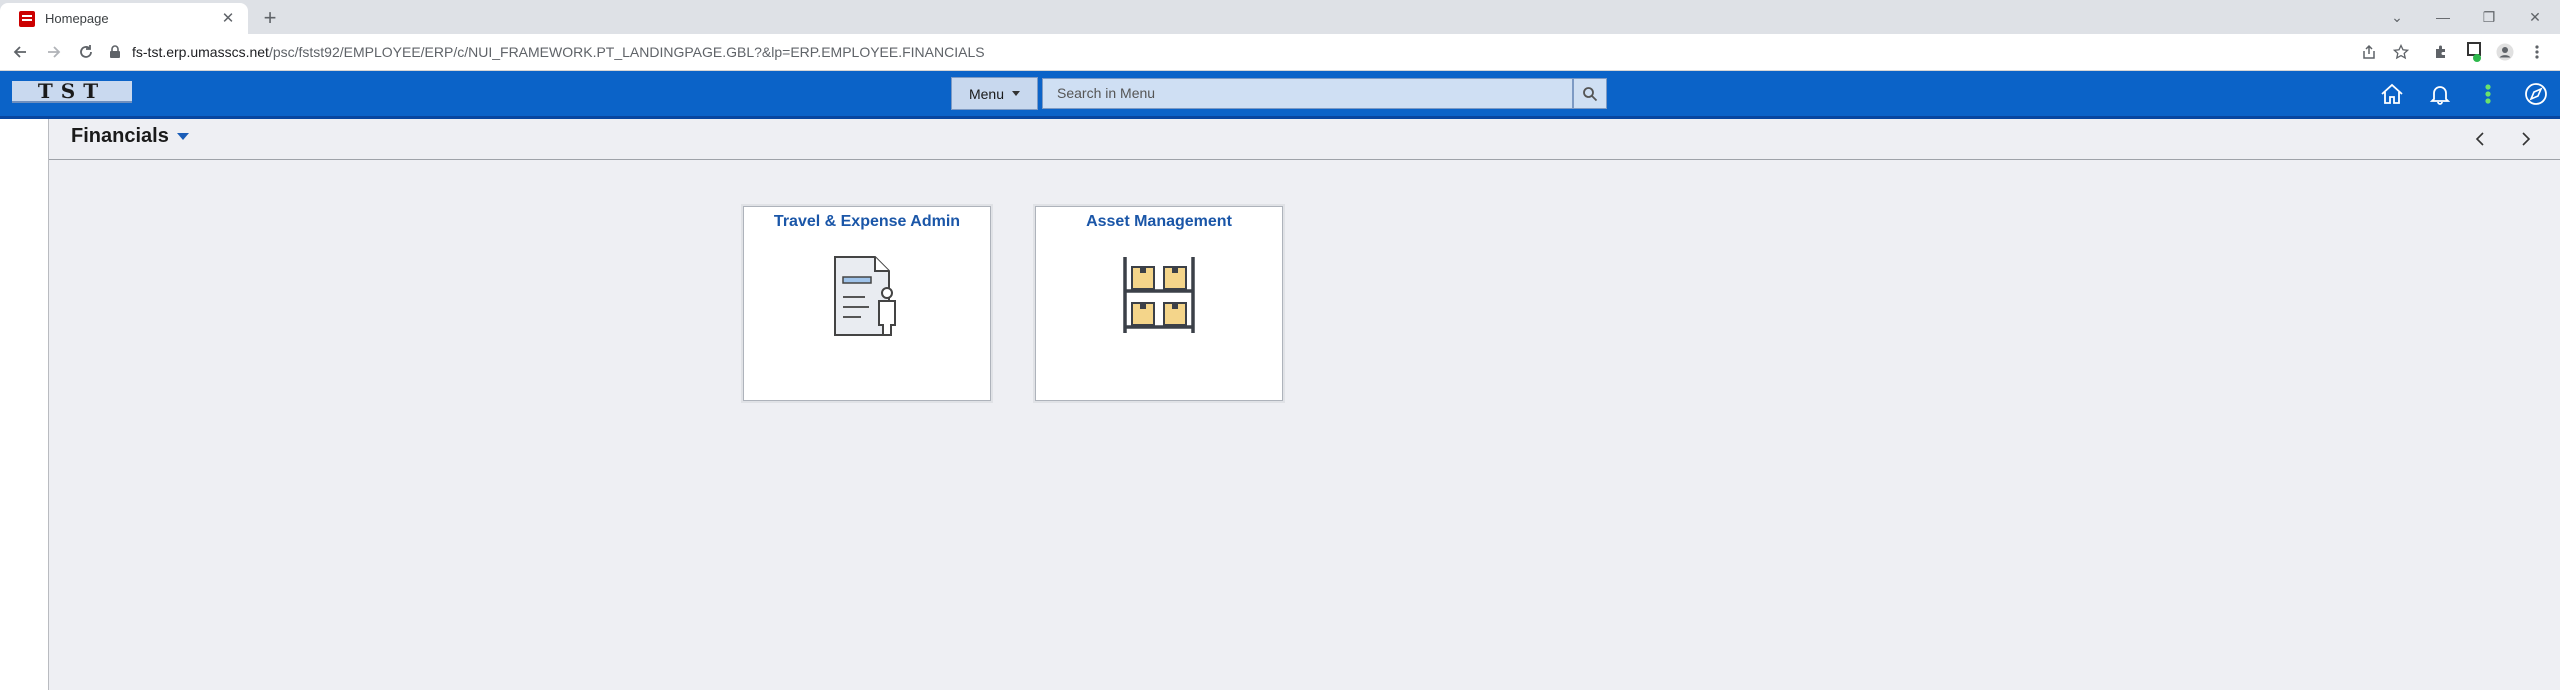 This screenshot has width=2560, height=690. I want to click on profile-avatar-icon, so click(2505, 52).